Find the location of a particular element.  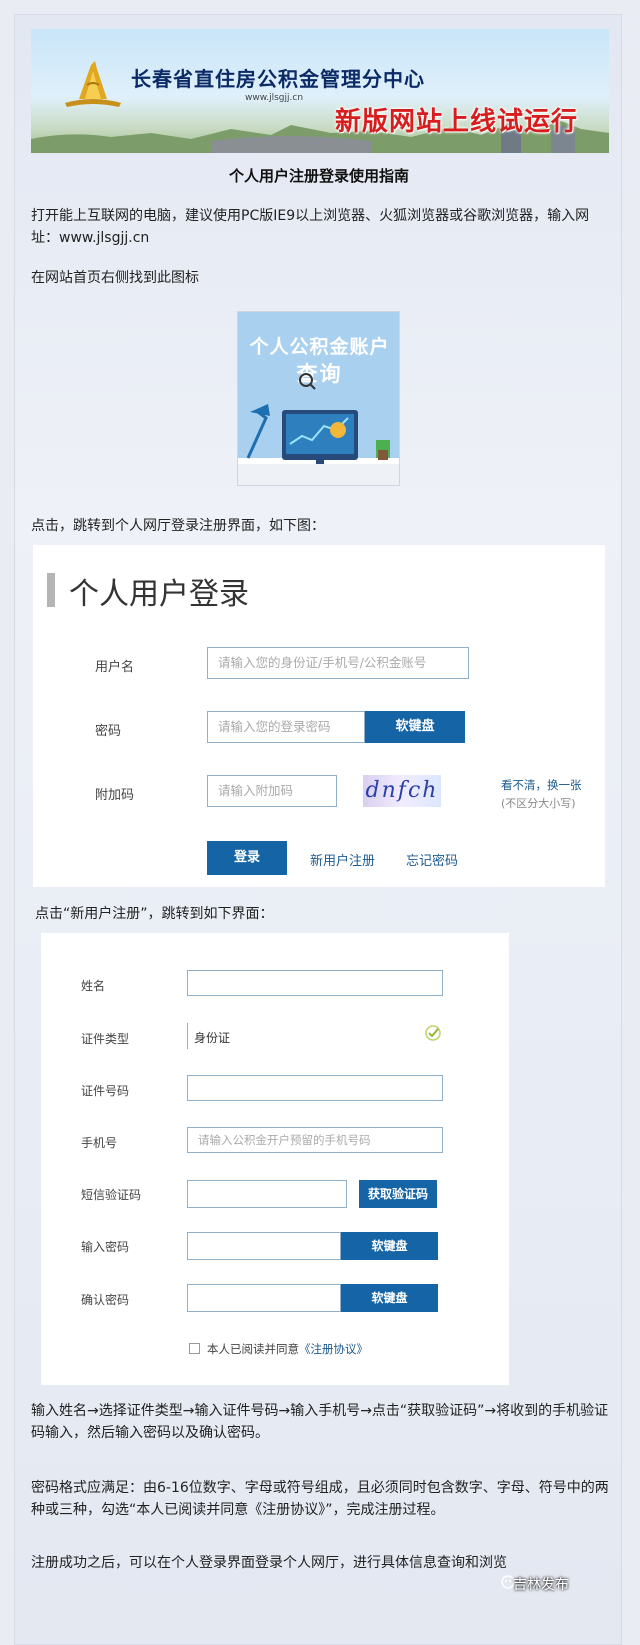

id-type-value: 身份证 is located at coordinates (212, 1038).